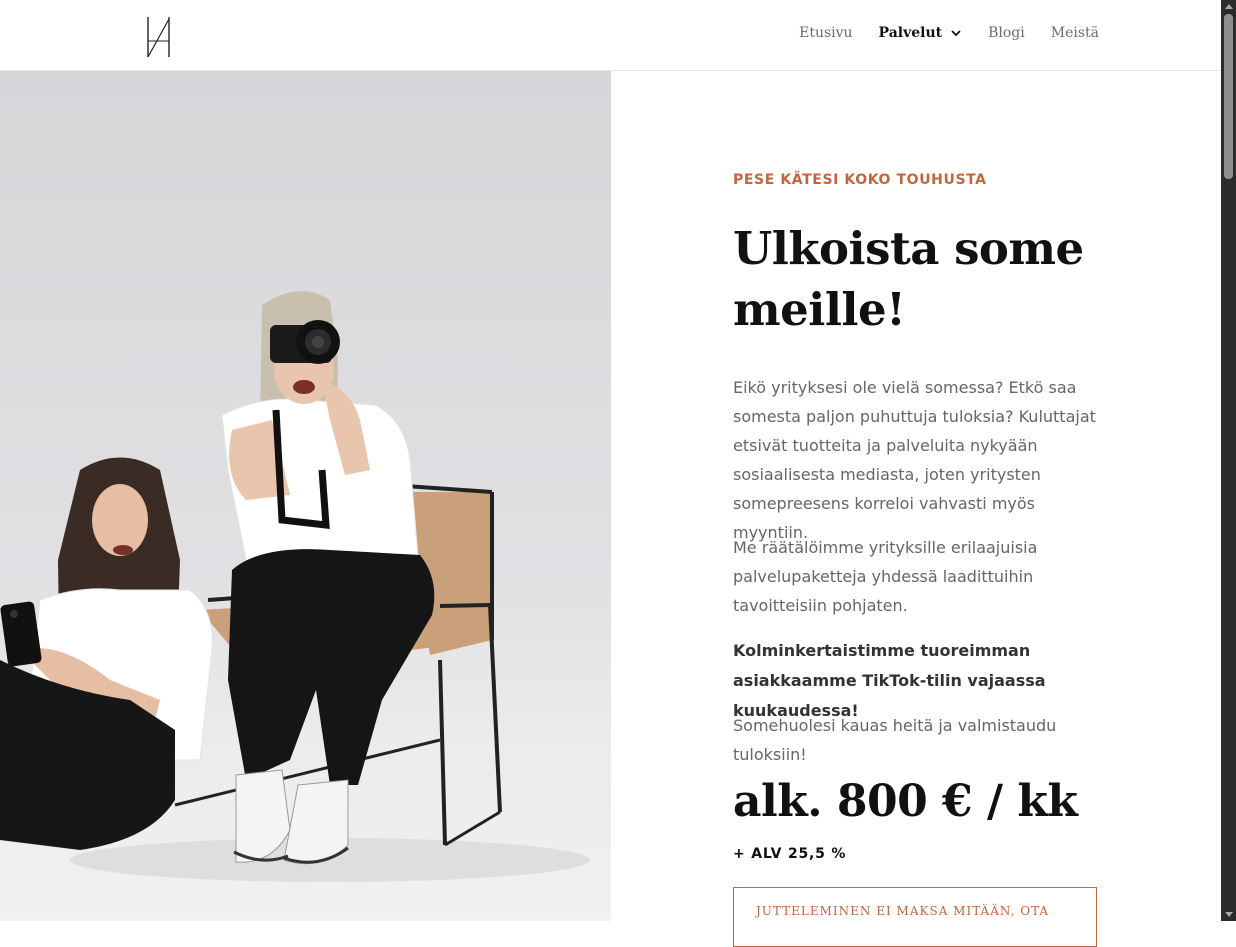 This screenshot has width=1236, height=947. Describe the element at coordinates (21, 634) in the screenshot. I see `smartphone-icon` at that location.